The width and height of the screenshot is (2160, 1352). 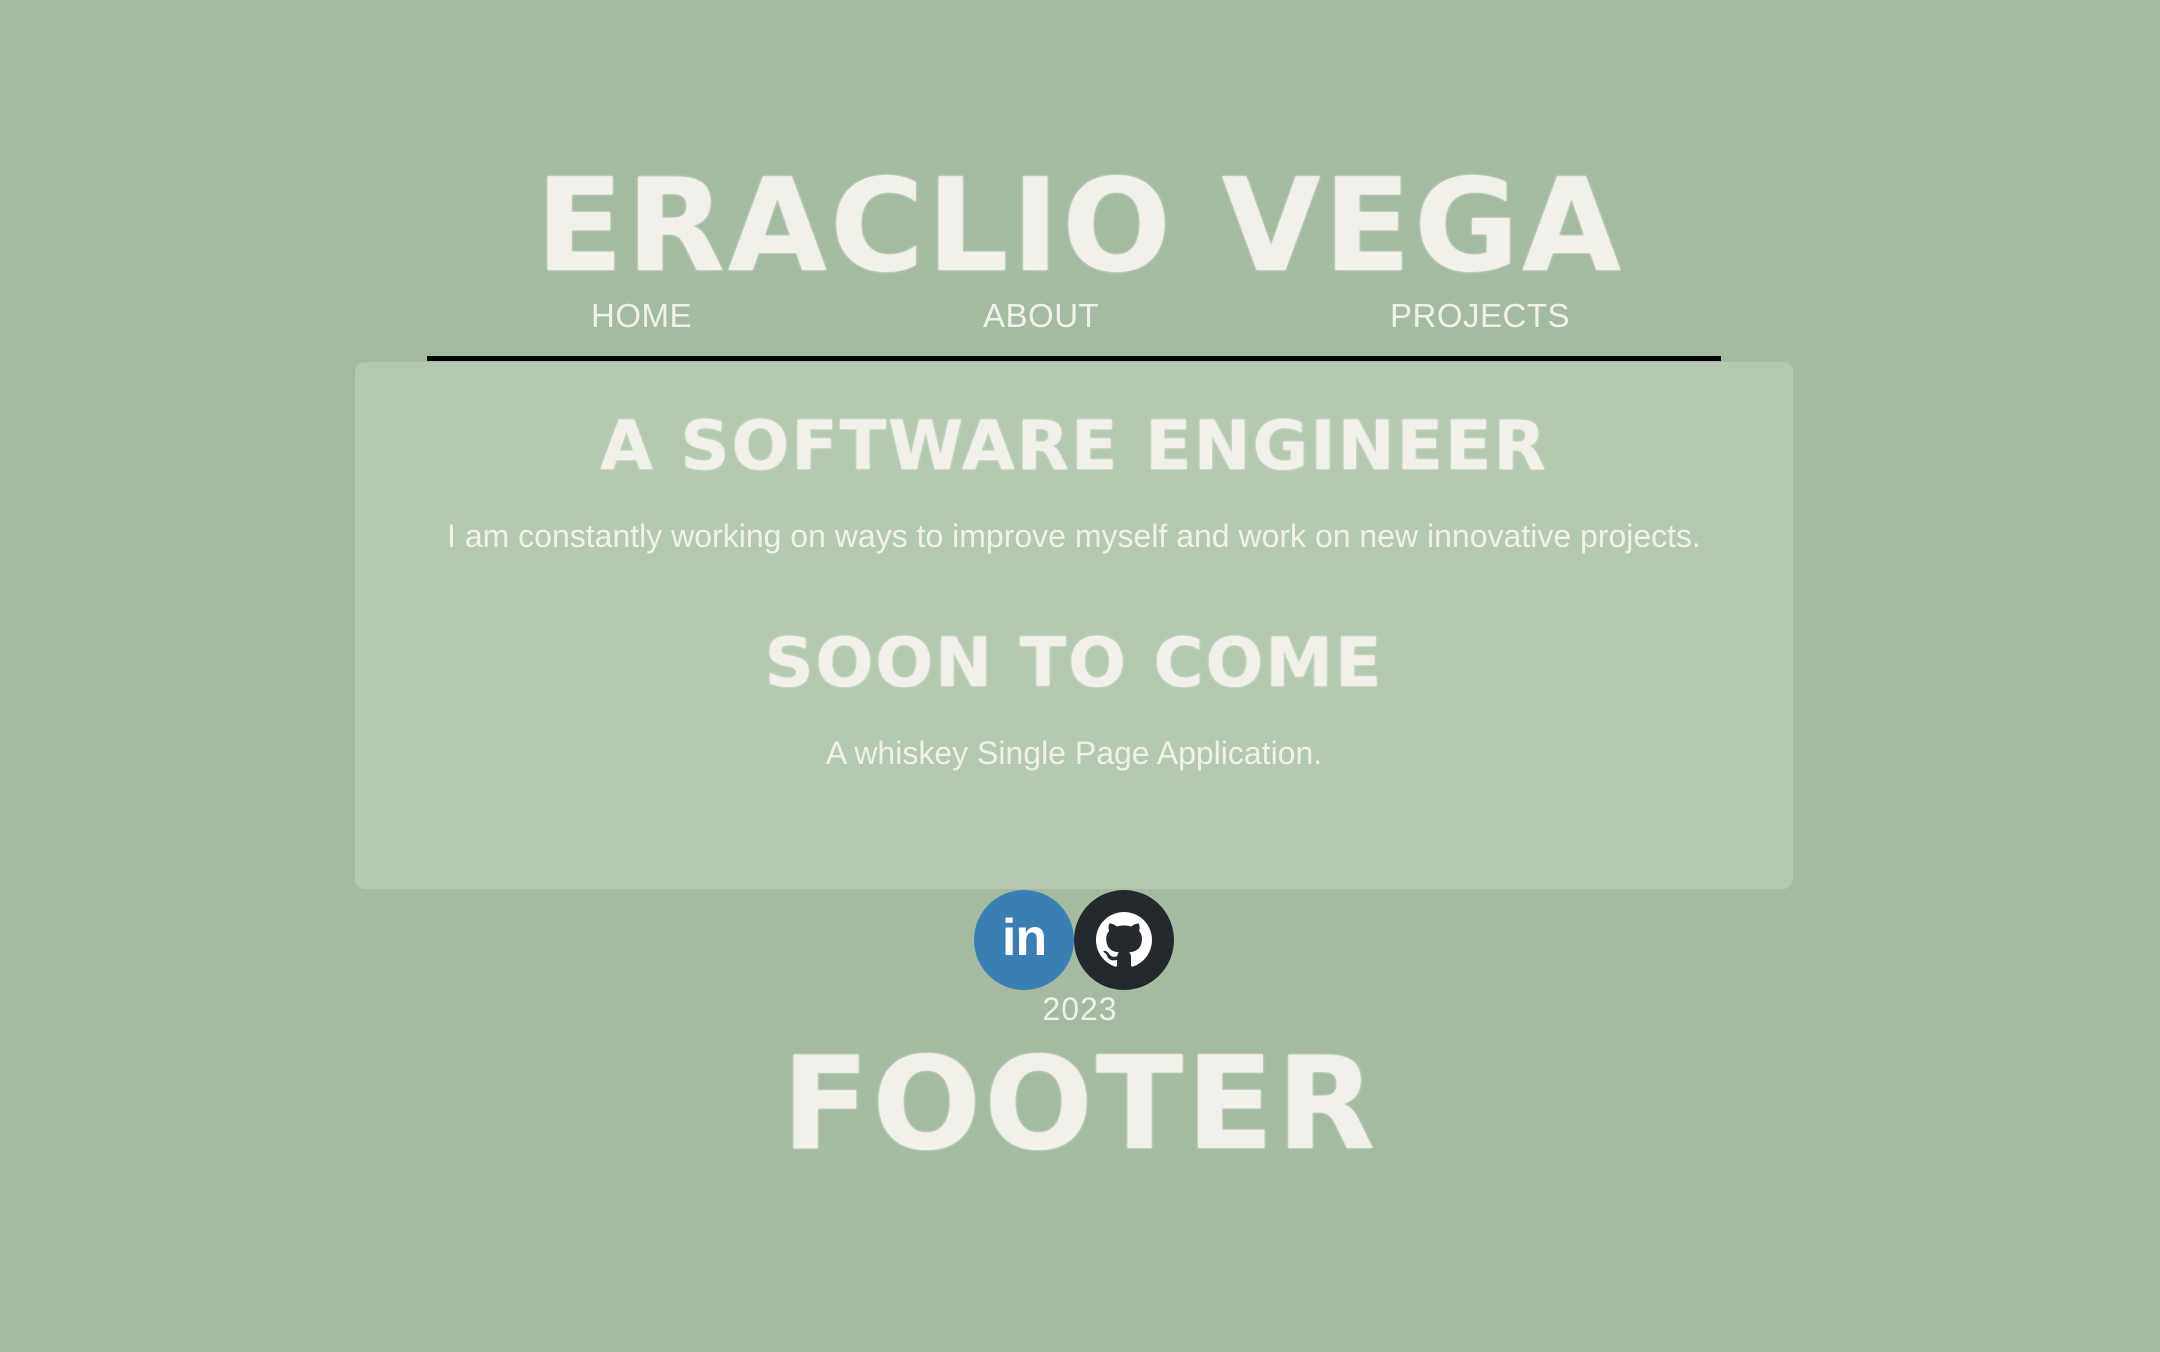 I want to click on nav-link-about: ABOUT, so click(x=1041, y=316).